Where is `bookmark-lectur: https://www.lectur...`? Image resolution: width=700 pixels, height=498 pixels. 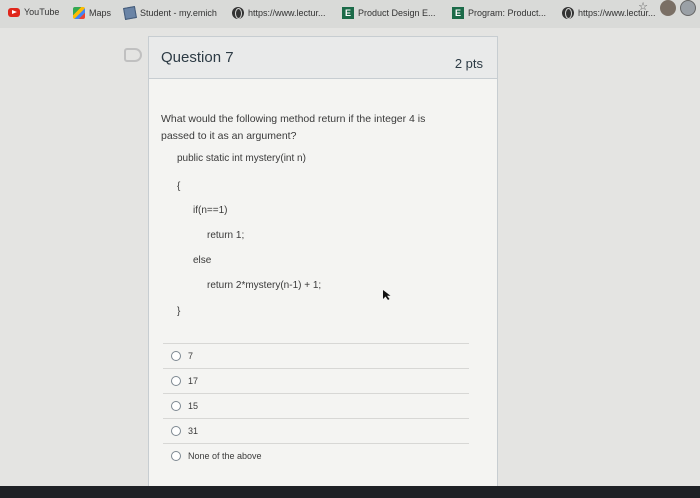 bookmark-lectur: https://www.lectur... is located at coordinates (279, 13).